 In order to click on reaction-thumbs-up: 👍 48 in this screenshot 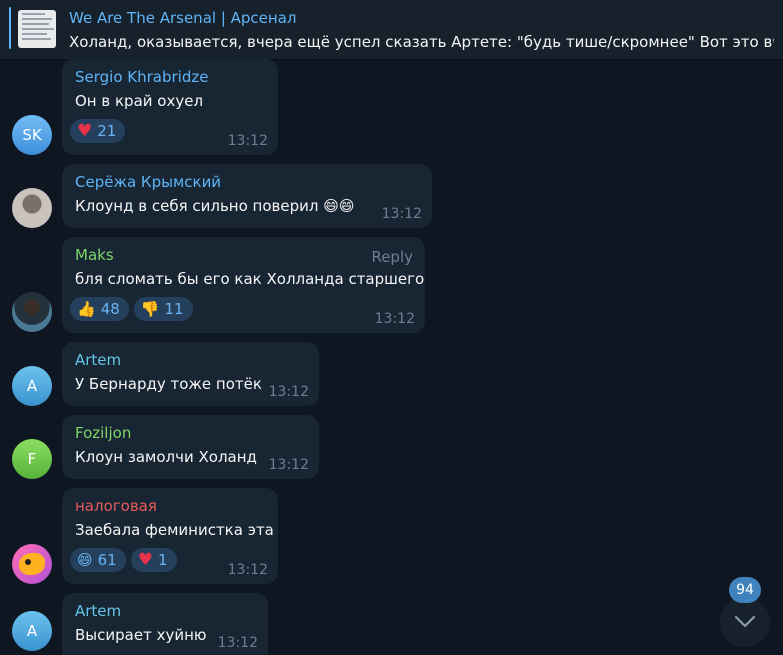, I will do `click(99, 309)`.